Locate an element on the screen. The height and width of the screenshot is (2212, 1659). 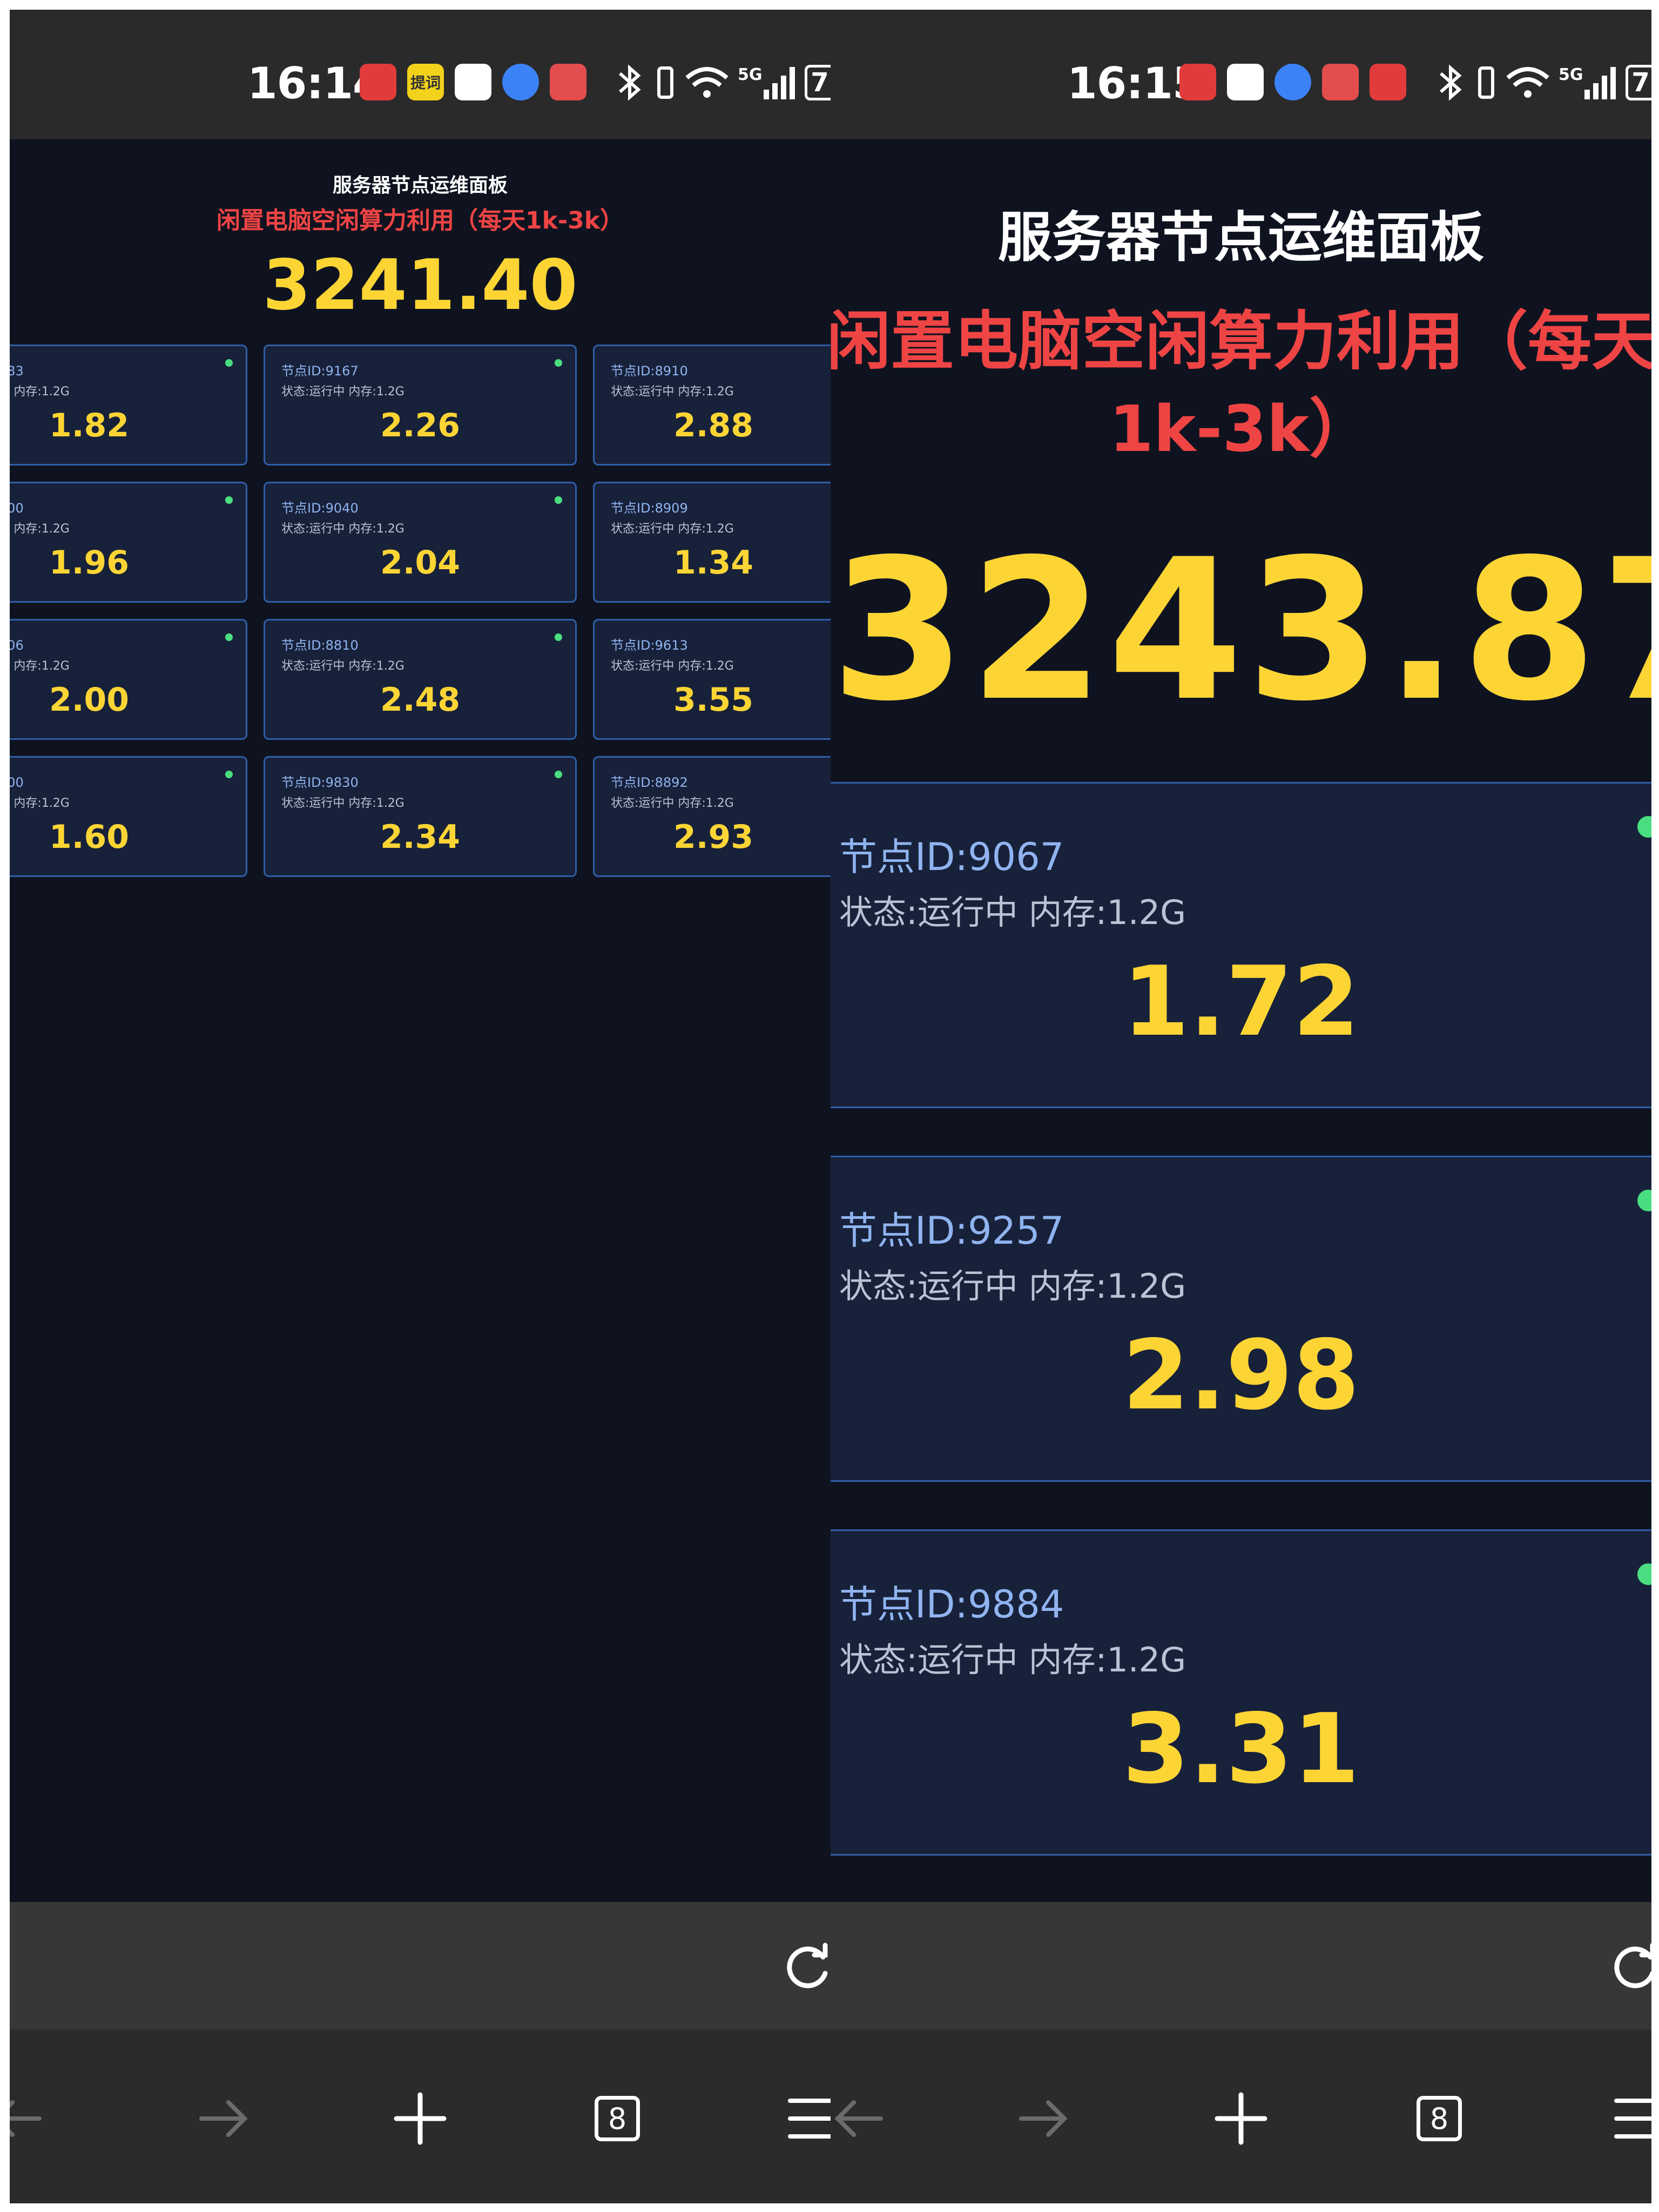
node-id: 节点ID:8910 is located at coordinates (649, 371).